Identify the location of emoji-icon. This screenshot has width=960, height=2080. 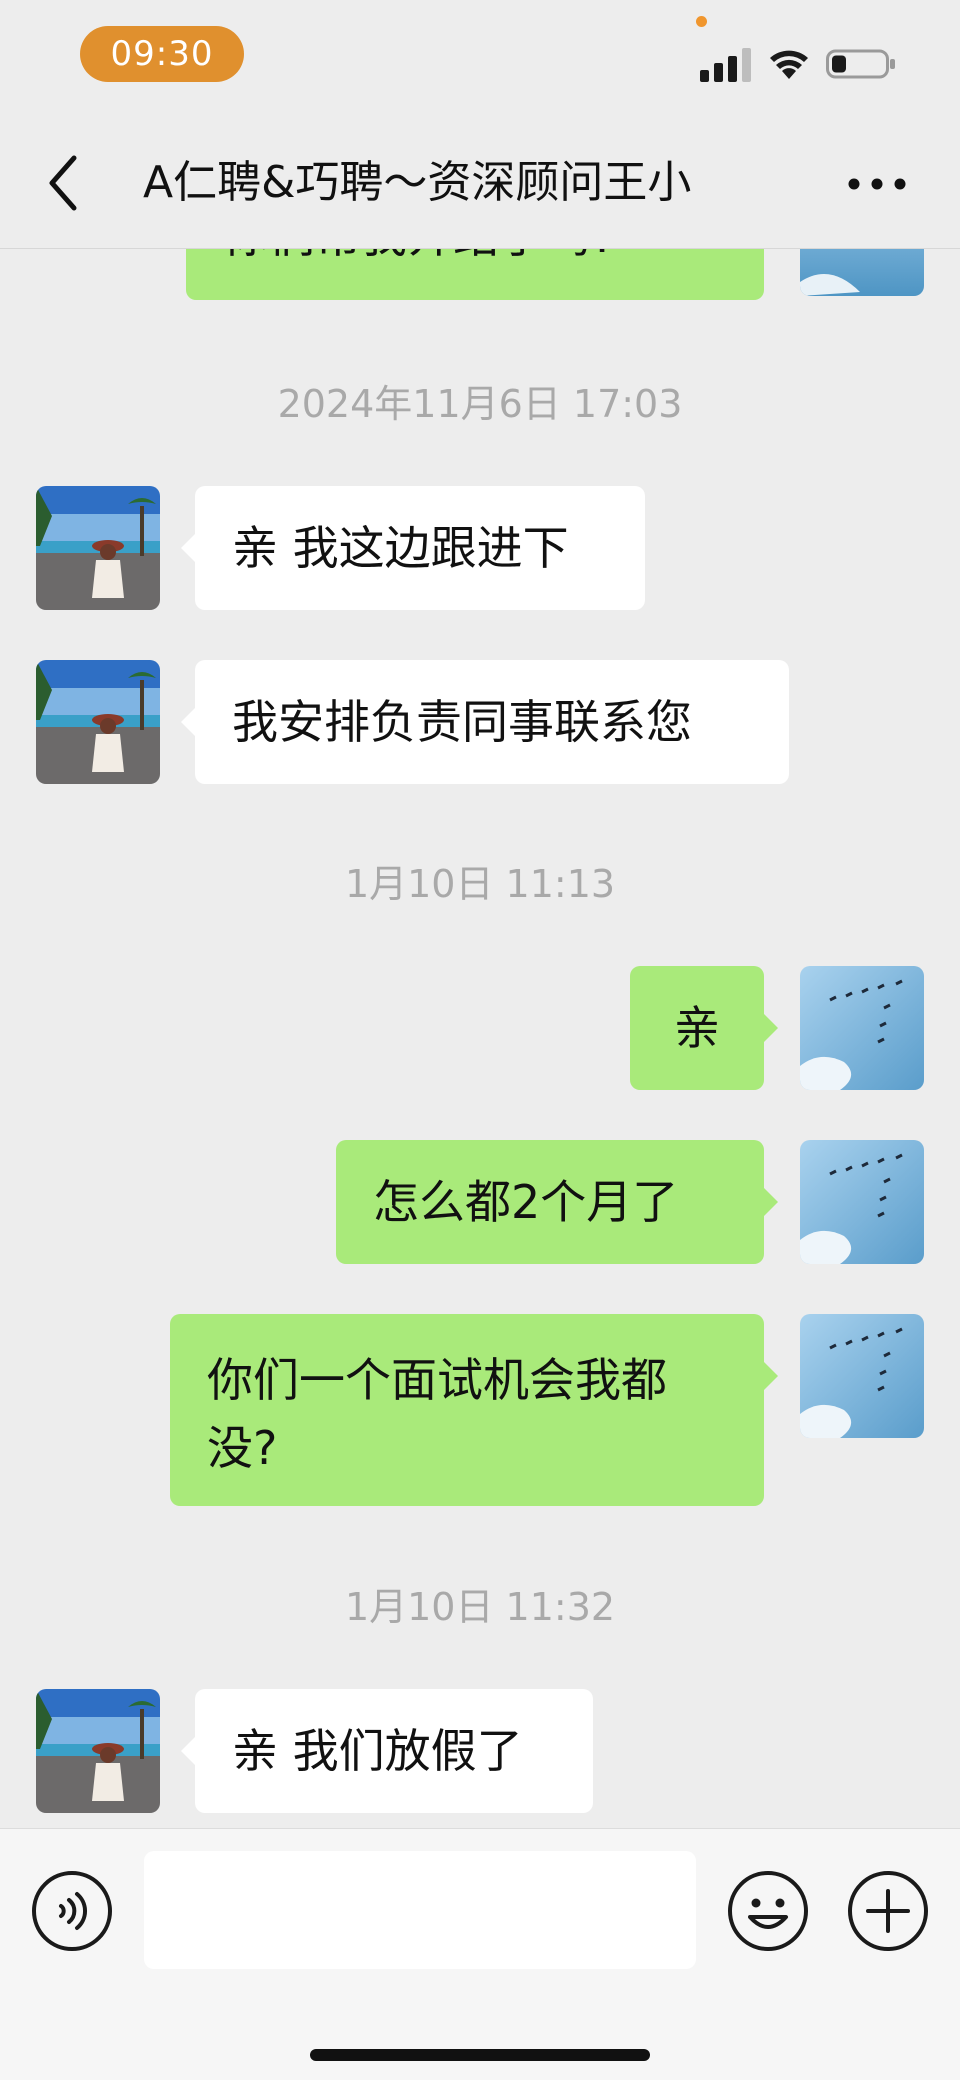
(768, 1911).